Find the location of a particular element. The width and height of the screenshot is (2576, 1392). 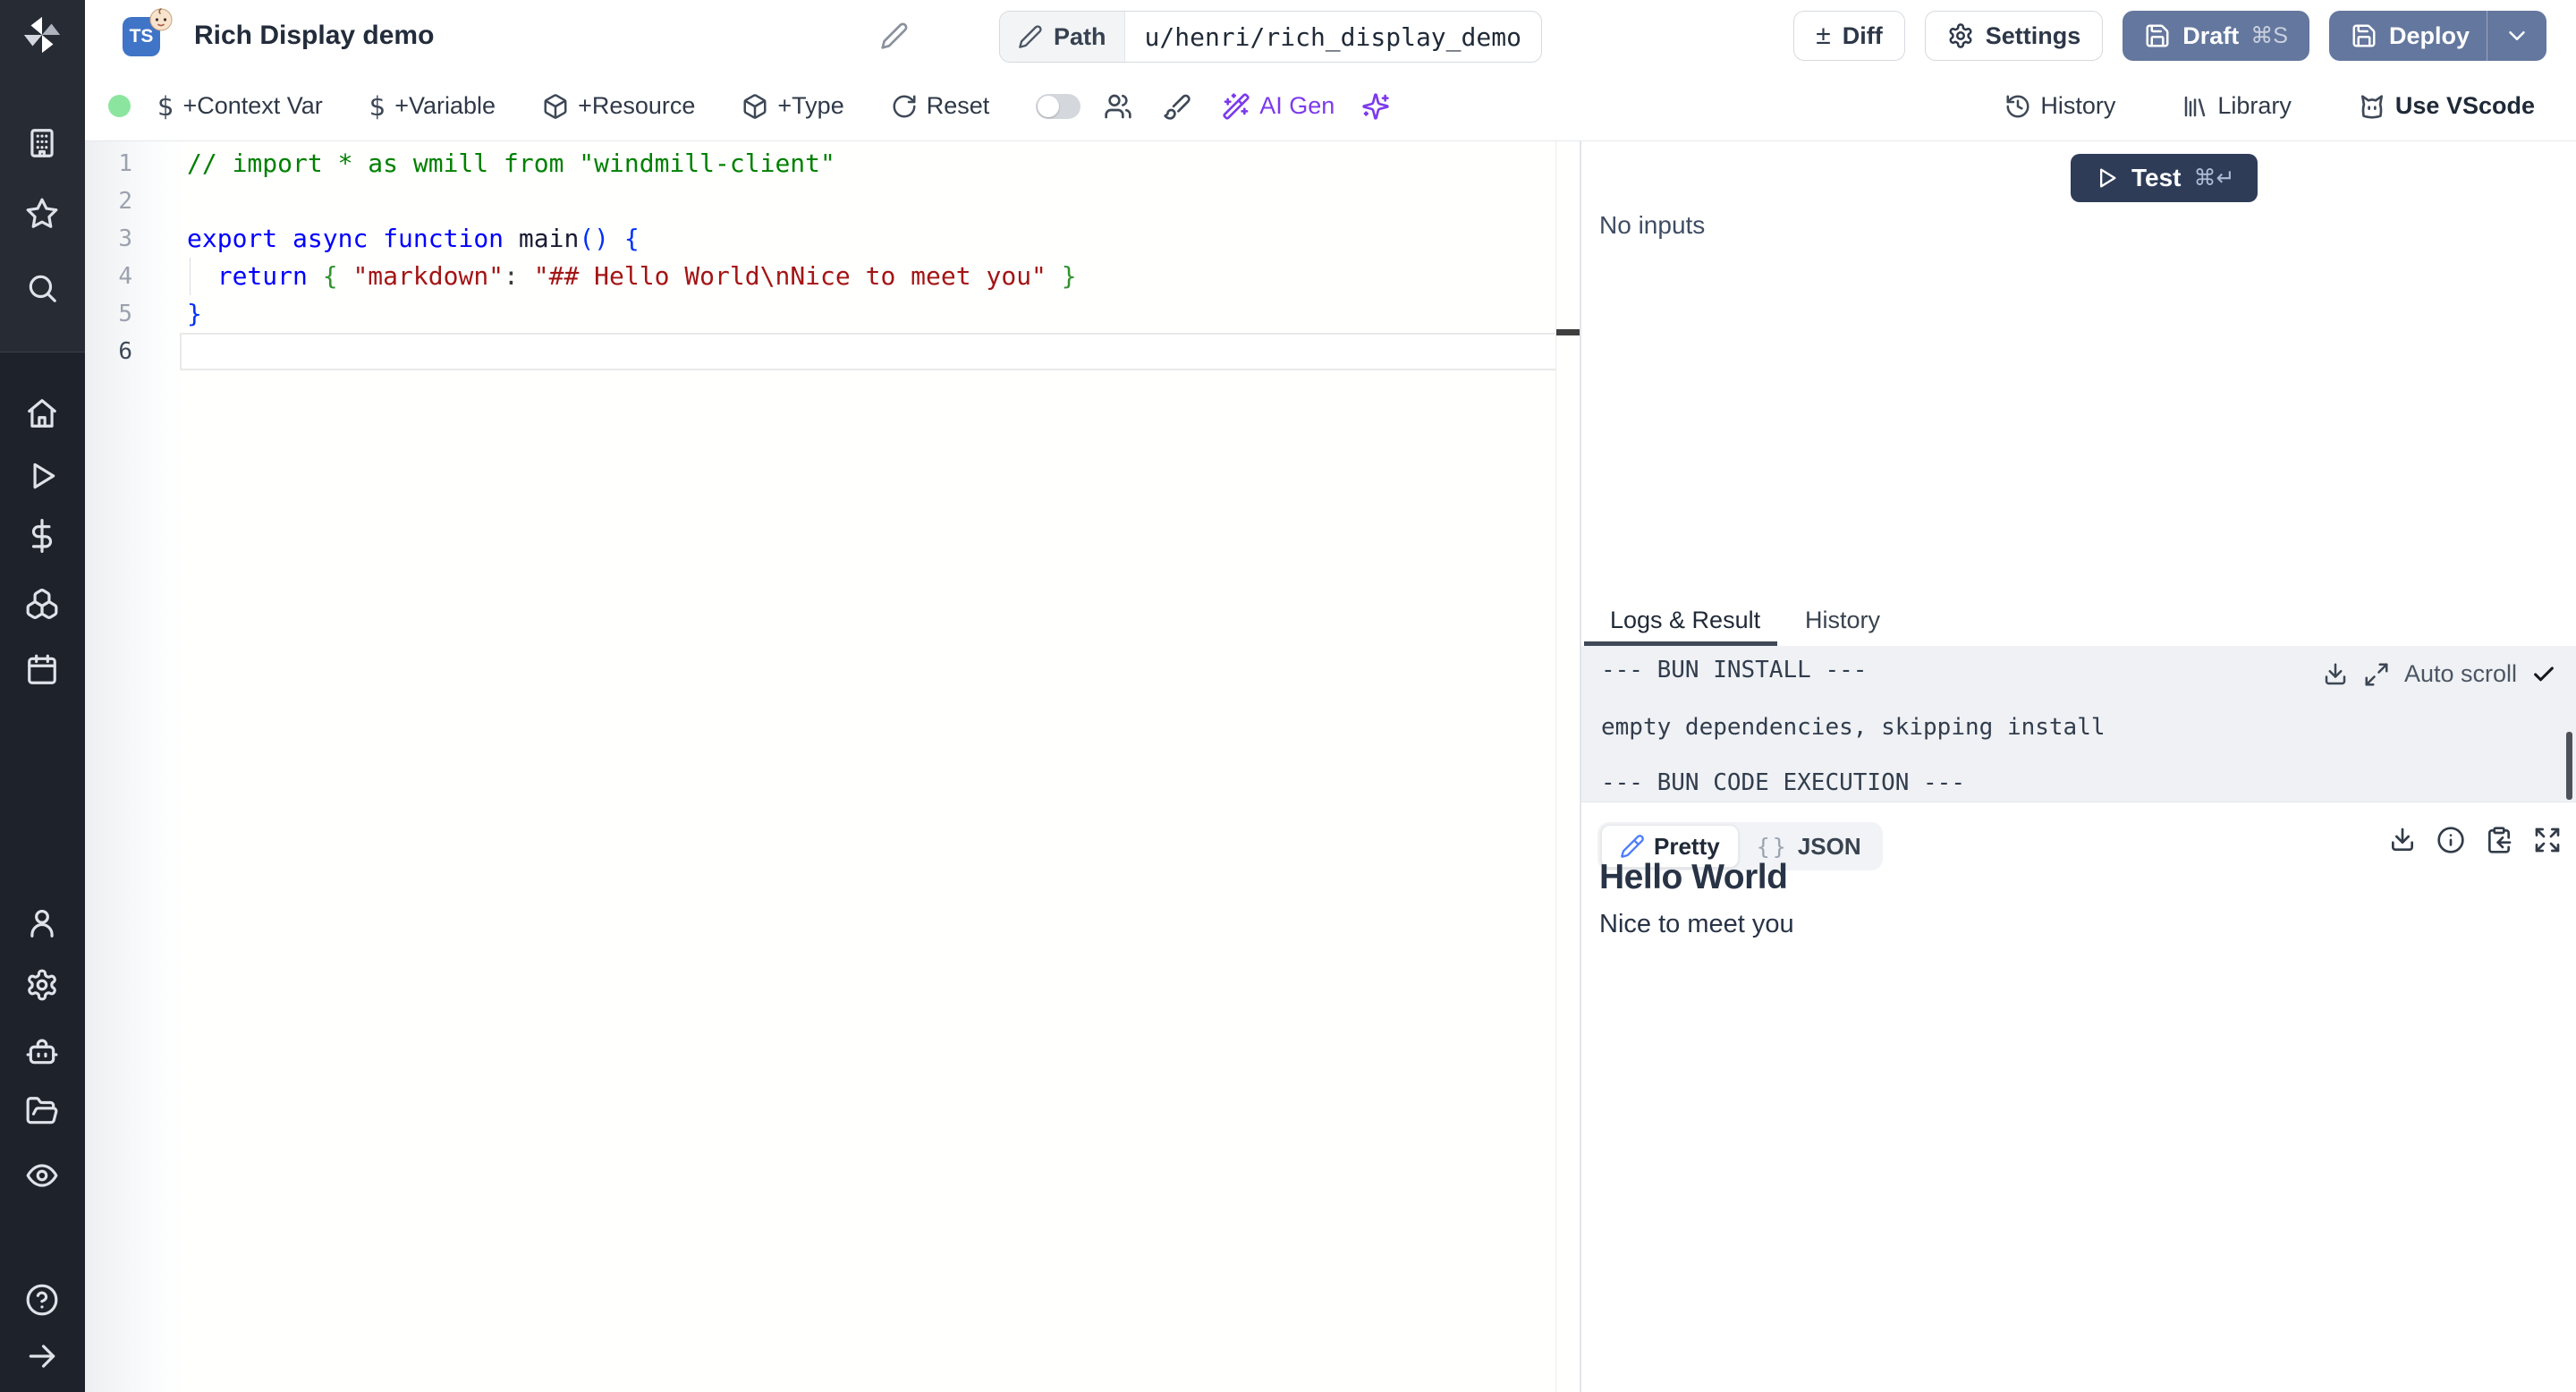

add-variable-button: $ +Variable is located at coordinates (432, 106).